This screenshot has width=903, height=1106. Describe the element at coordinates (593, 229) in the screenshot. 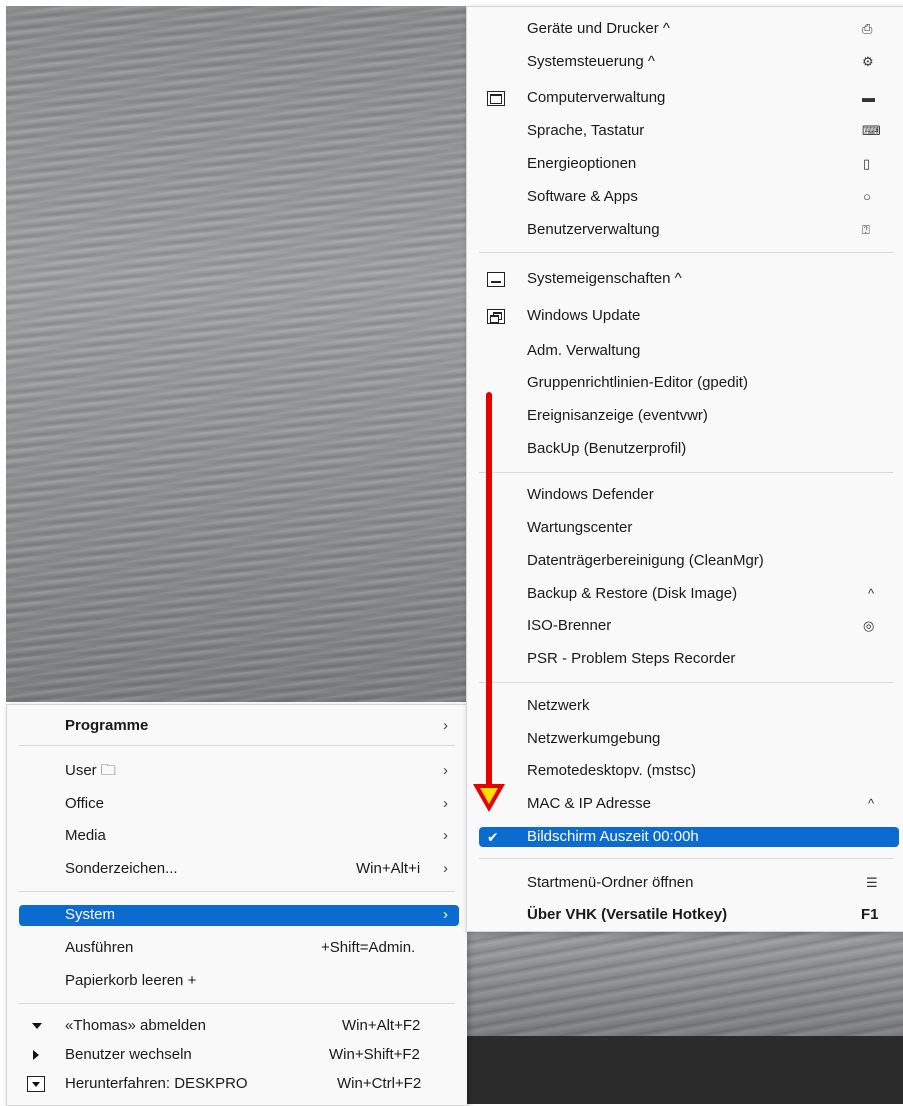

I see `menu-item-label: Benutzerverwaltung` at that location.